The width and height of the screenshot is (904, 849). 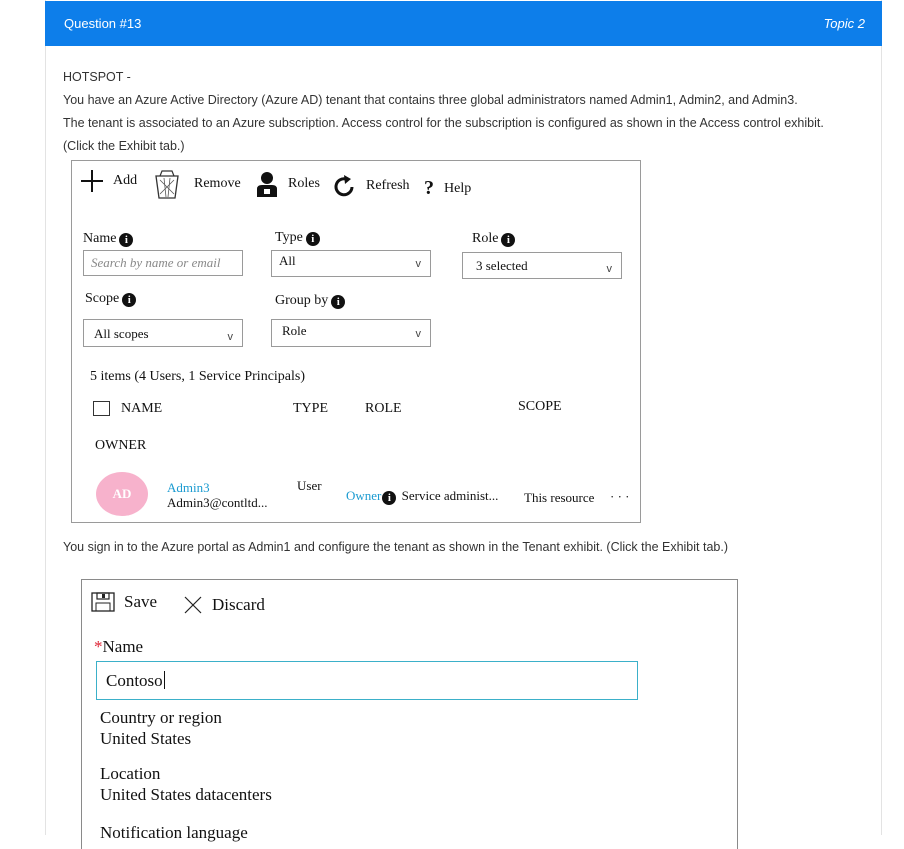 I want to click on notification-language-label: Notification language, so click(x=174, y=832).